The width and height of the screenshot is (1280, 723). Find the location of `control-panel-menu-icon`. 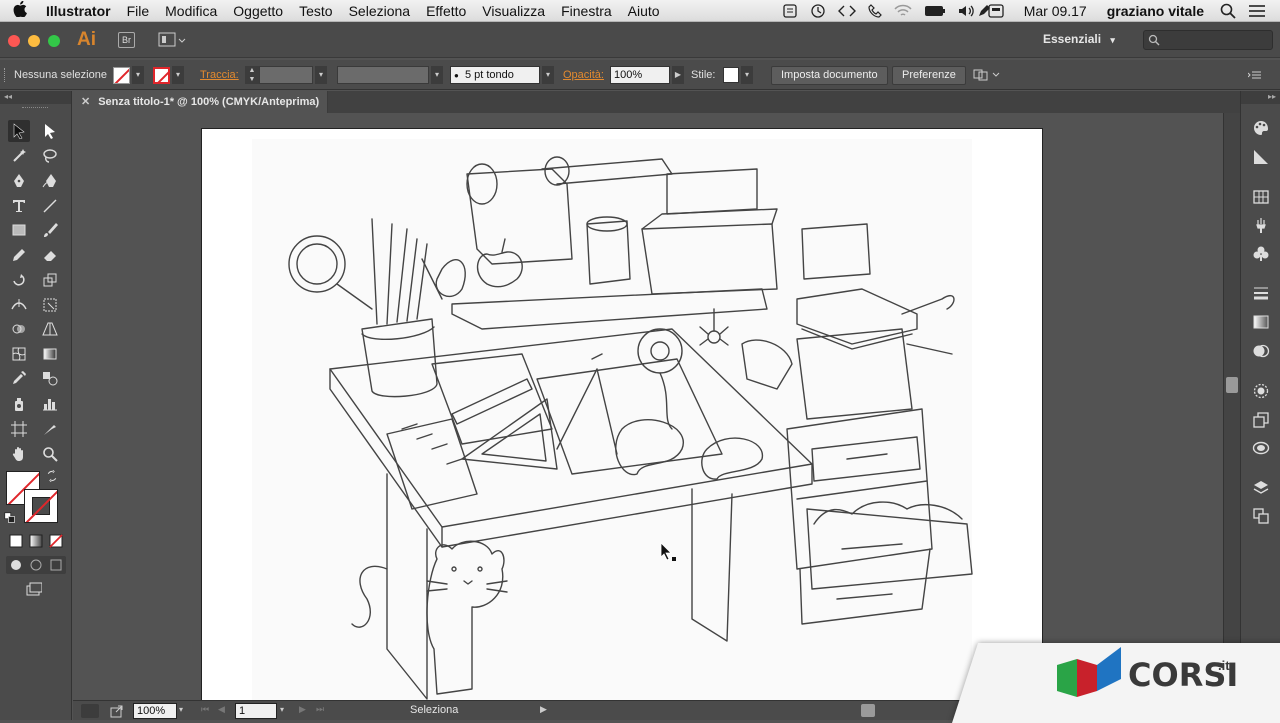

control-panel-menu-icon is located at coordinates (1255, 75).